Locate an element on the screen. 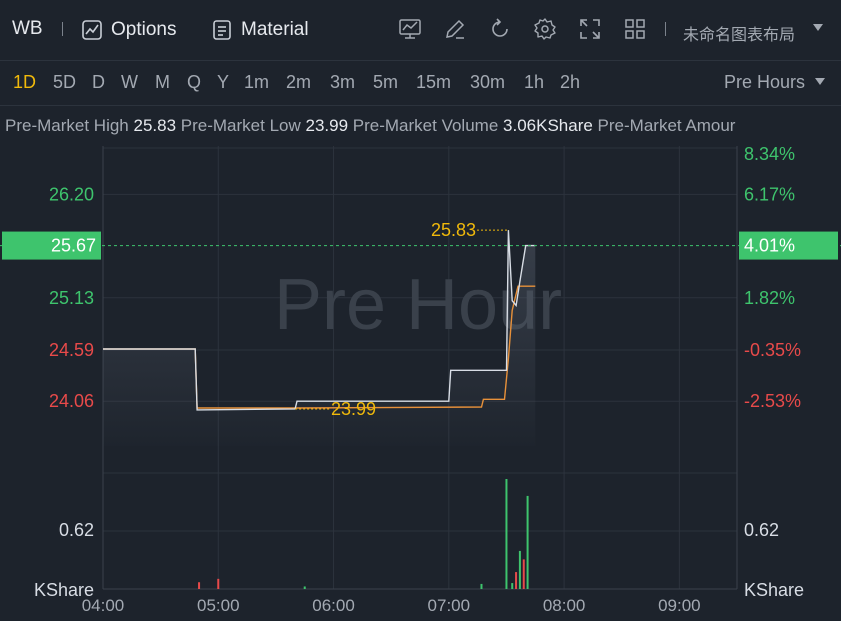 Image resolution: width=841 pixels, height=621 pixels. volume-unit-right: KShare is located at coordinates (774, 590).